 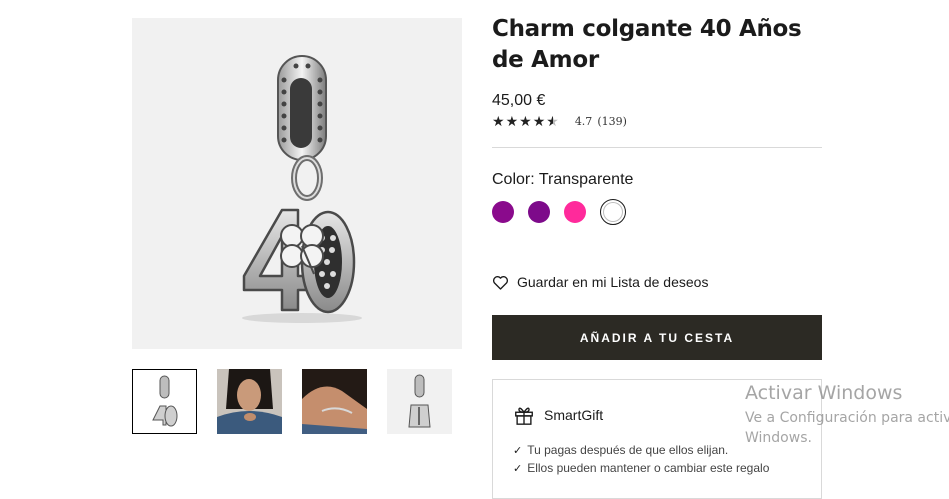 I want to click on review-count: (139), so click(x=612, y=121).